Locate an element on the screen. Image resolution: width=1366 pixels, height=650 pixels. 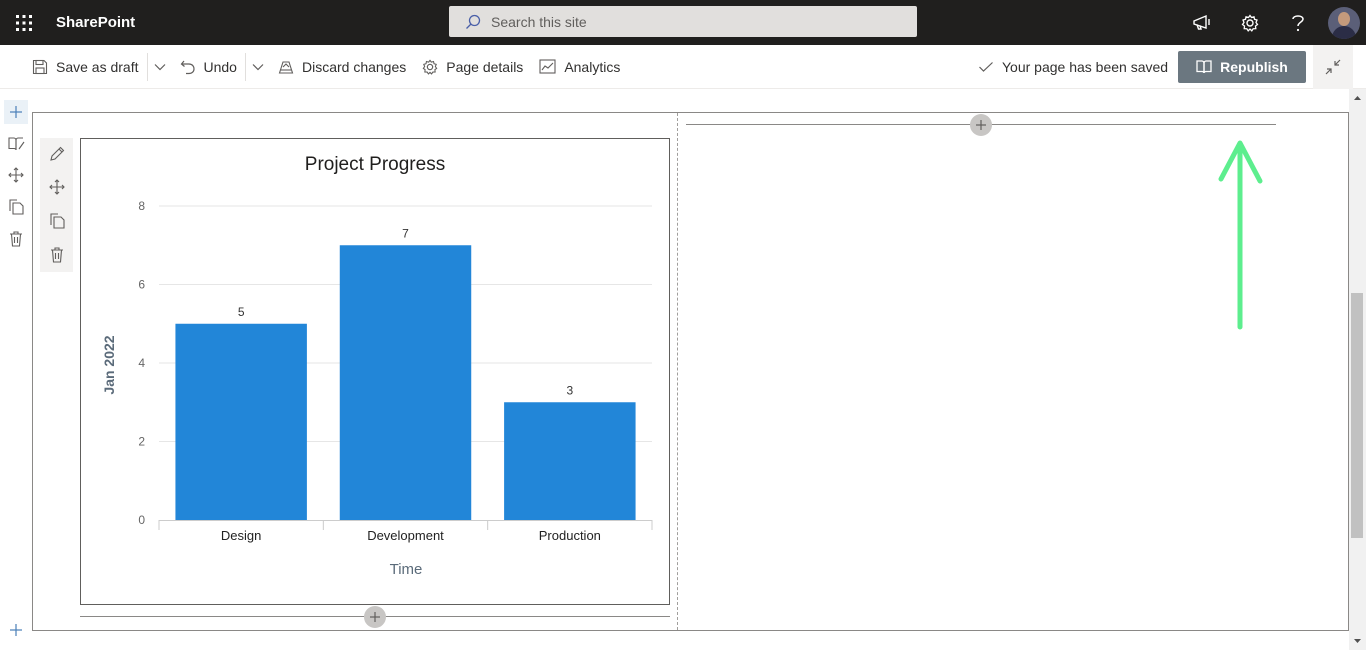
analytics-icon is located at coordinates (551, 66).